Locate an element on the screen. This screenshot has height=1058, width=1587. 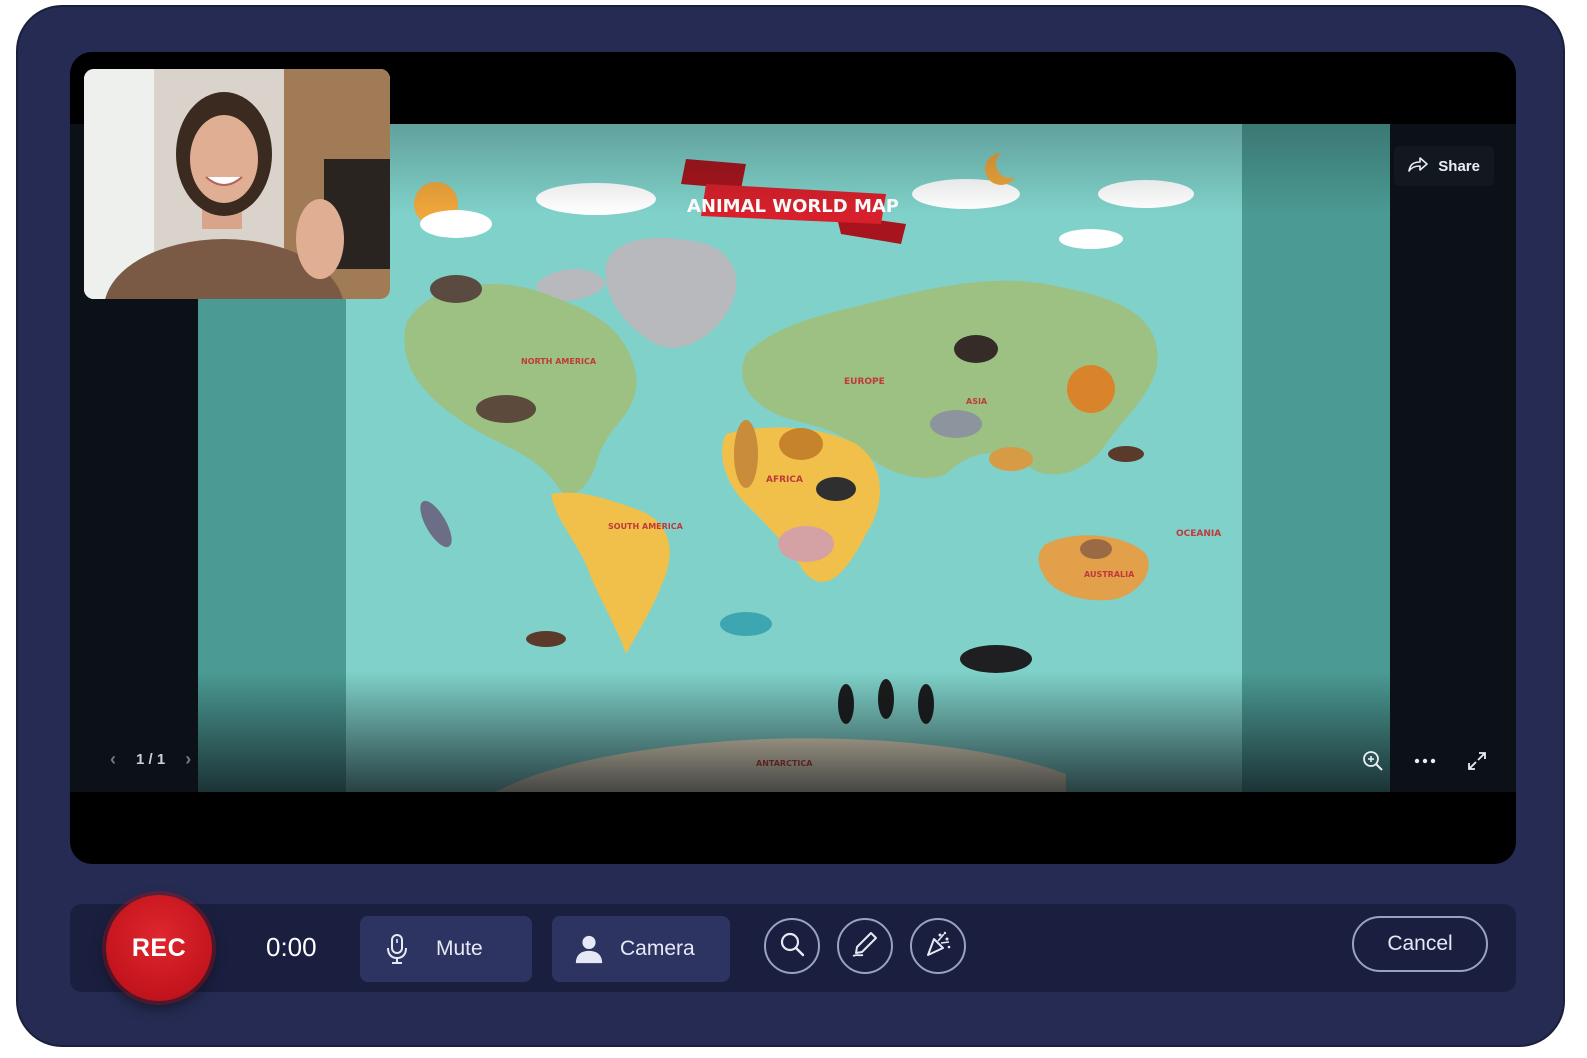
recording-controls-bar: REC 0:00 Mute Camera Cancel is located at coordinates (793, 948).